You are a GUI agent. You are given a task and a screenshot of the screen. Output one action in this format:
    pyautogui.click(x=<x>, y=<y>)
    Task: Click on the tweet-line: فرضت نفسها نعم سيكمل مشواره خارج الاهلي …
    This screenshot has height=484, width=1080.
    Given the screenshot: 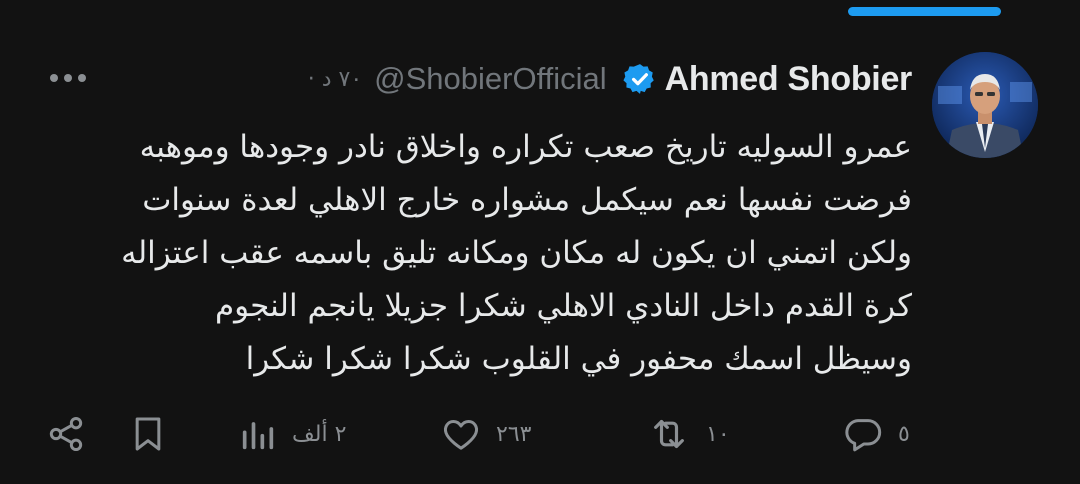 What is the action you would take?
    pyautogui.click(x=527, y=200)
    